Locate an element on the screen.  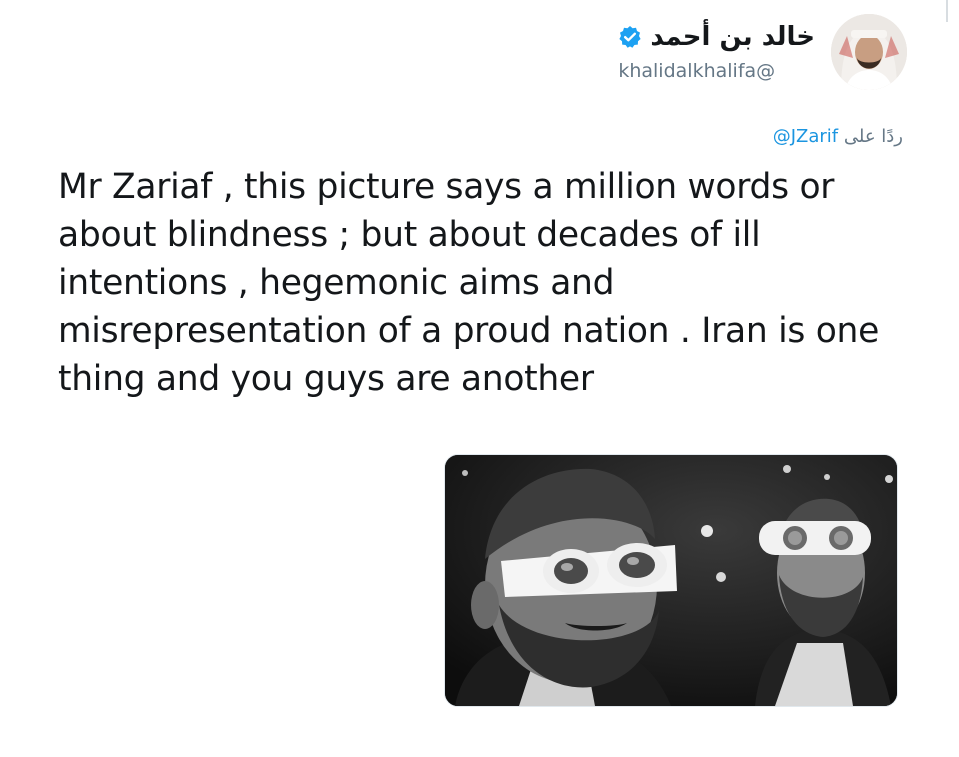
verified-badge-icon is located at coordinates (630, 37).